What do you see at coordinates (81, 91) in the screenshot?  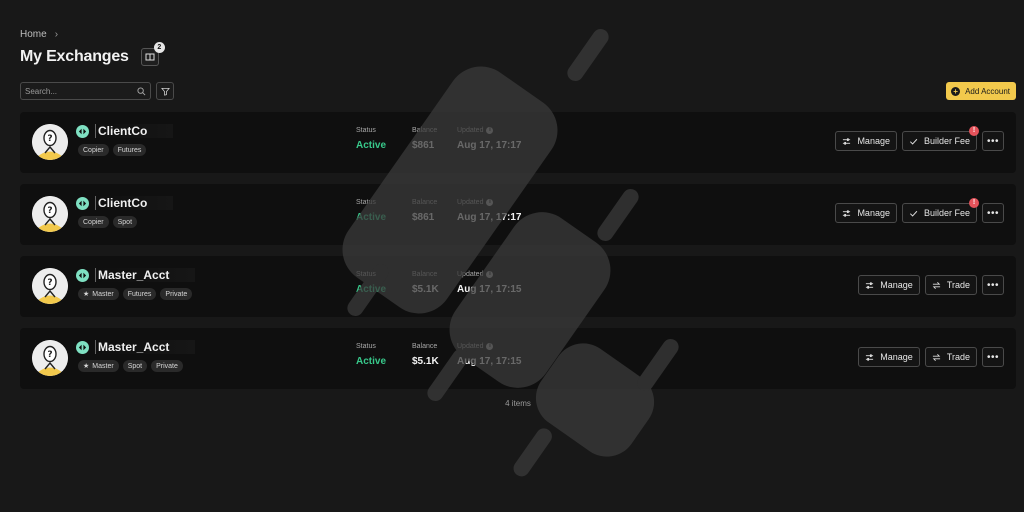 I see `search-input` at bounding box center [81, 91].